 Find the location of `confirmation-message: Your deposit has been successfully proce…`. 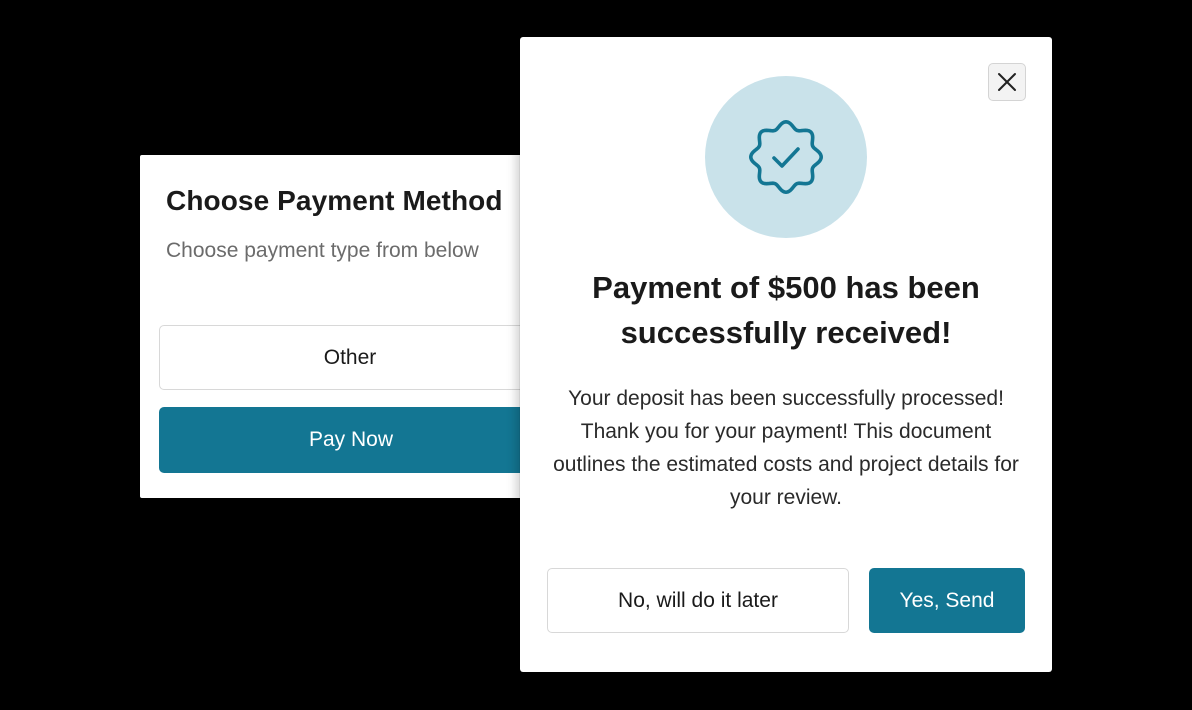

confirmation-message: Your deposit has been successfully proce… is located at coordinates (786, 448).